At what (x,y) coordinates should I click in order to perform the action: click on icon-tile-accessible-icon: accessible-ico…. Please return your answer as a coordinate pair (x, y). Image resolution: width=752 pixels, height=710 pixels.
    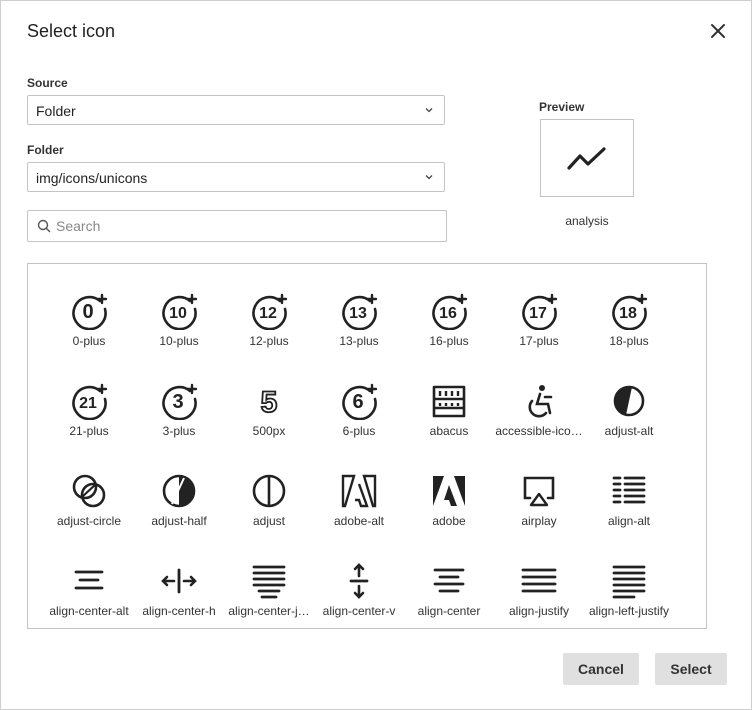
    Looking at the image, I should click on (539, 409).